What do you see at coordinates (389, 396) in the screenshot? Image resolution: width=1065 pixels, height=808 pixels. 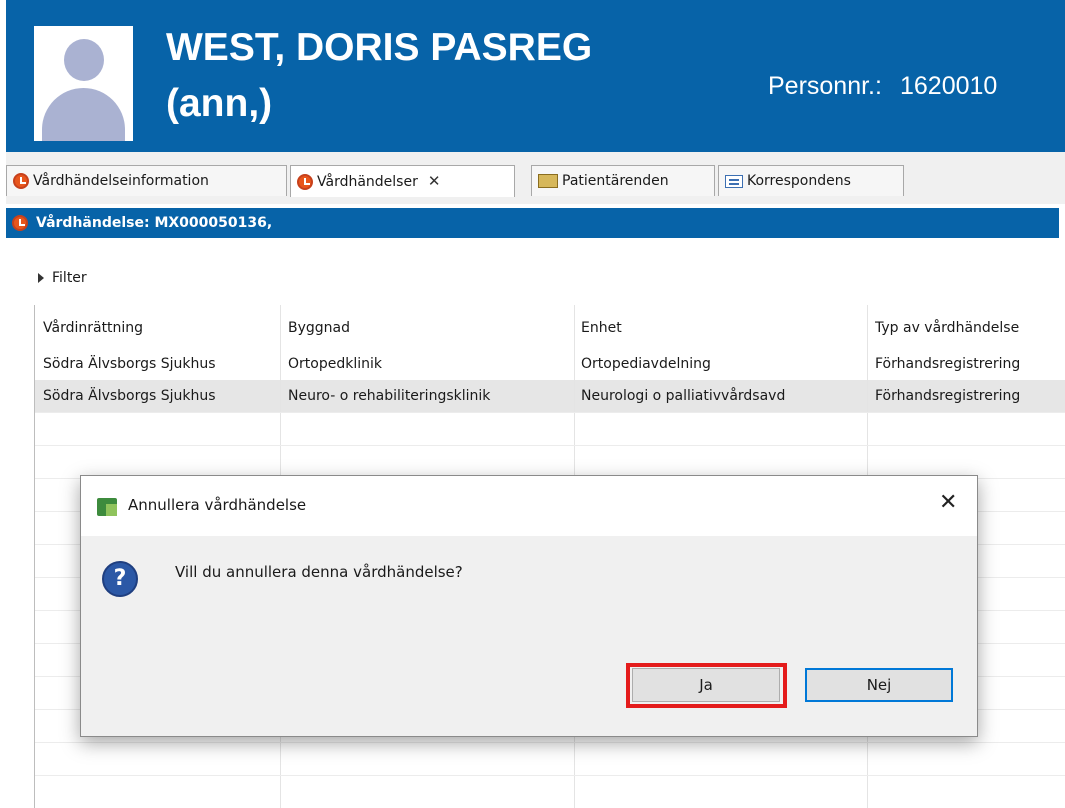 I see `table-cell: Neuro- o rehabiliteringsklinik` at bounding box center [389, 396].